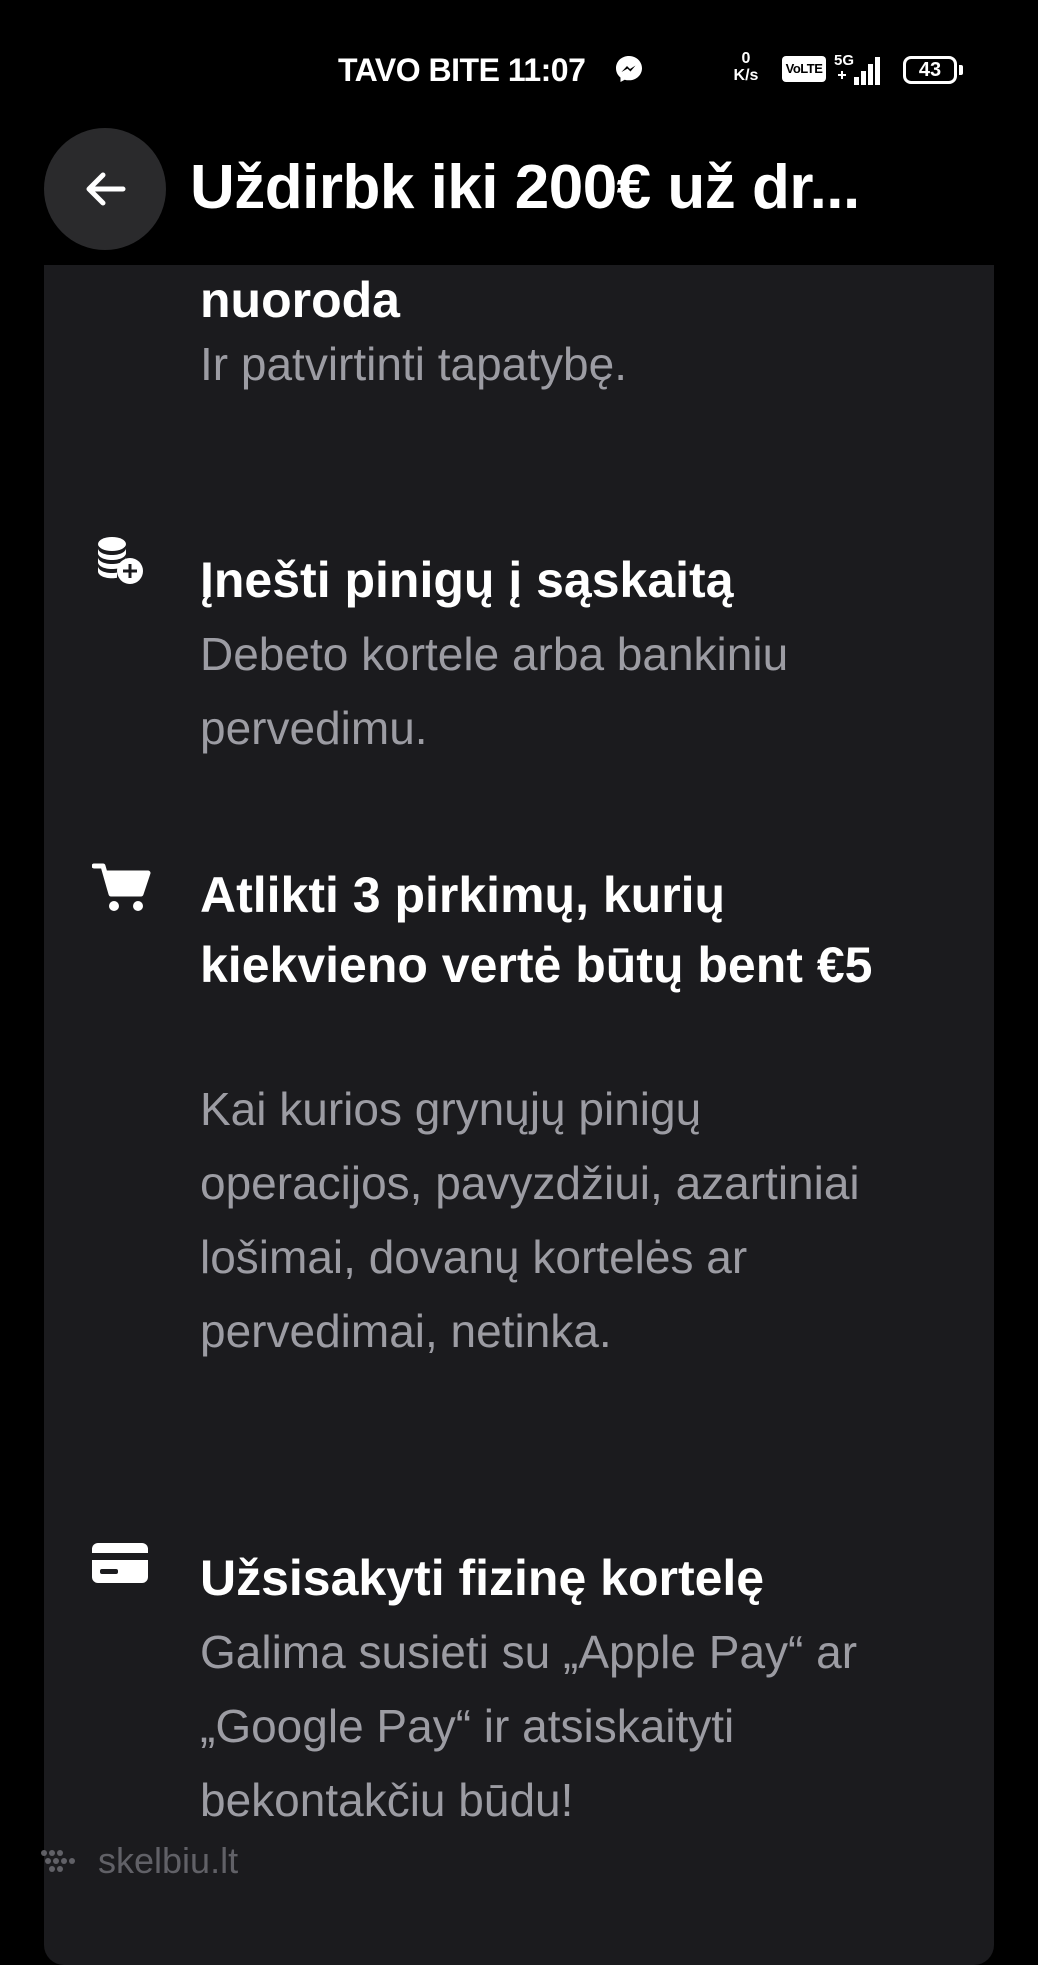 The image size is (1038, 1965). I want to click on carrier-time: TAVO BITE 11:07, so click(462, 70).